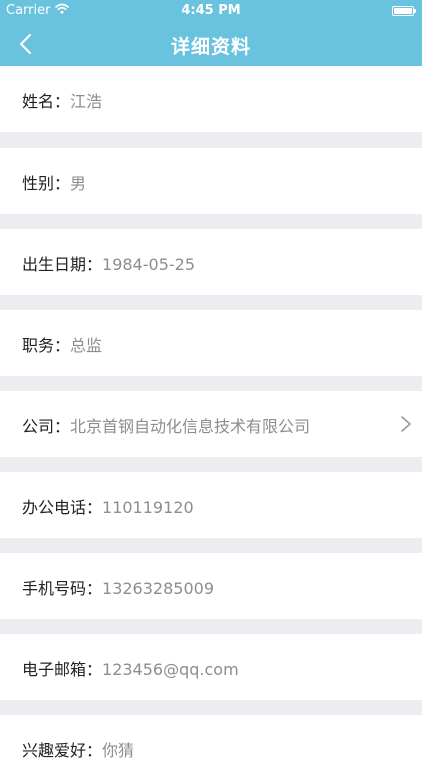  What do you see at coordinates (118, 750) in the screenshot?
I see `field-value: 你猜` at bounding box center [118, 750].